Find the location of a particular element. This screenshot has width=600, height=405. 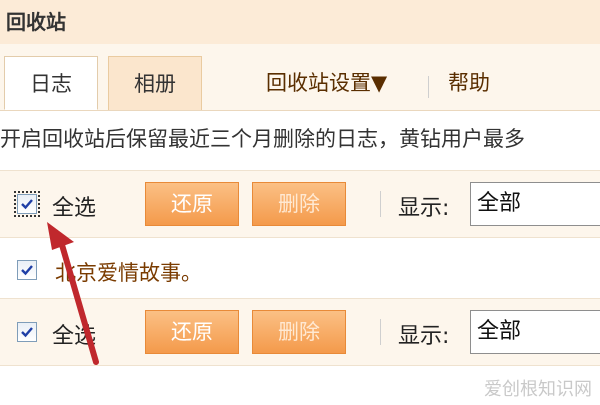

restore-button: 还原 is located at coordinates (192, 204).